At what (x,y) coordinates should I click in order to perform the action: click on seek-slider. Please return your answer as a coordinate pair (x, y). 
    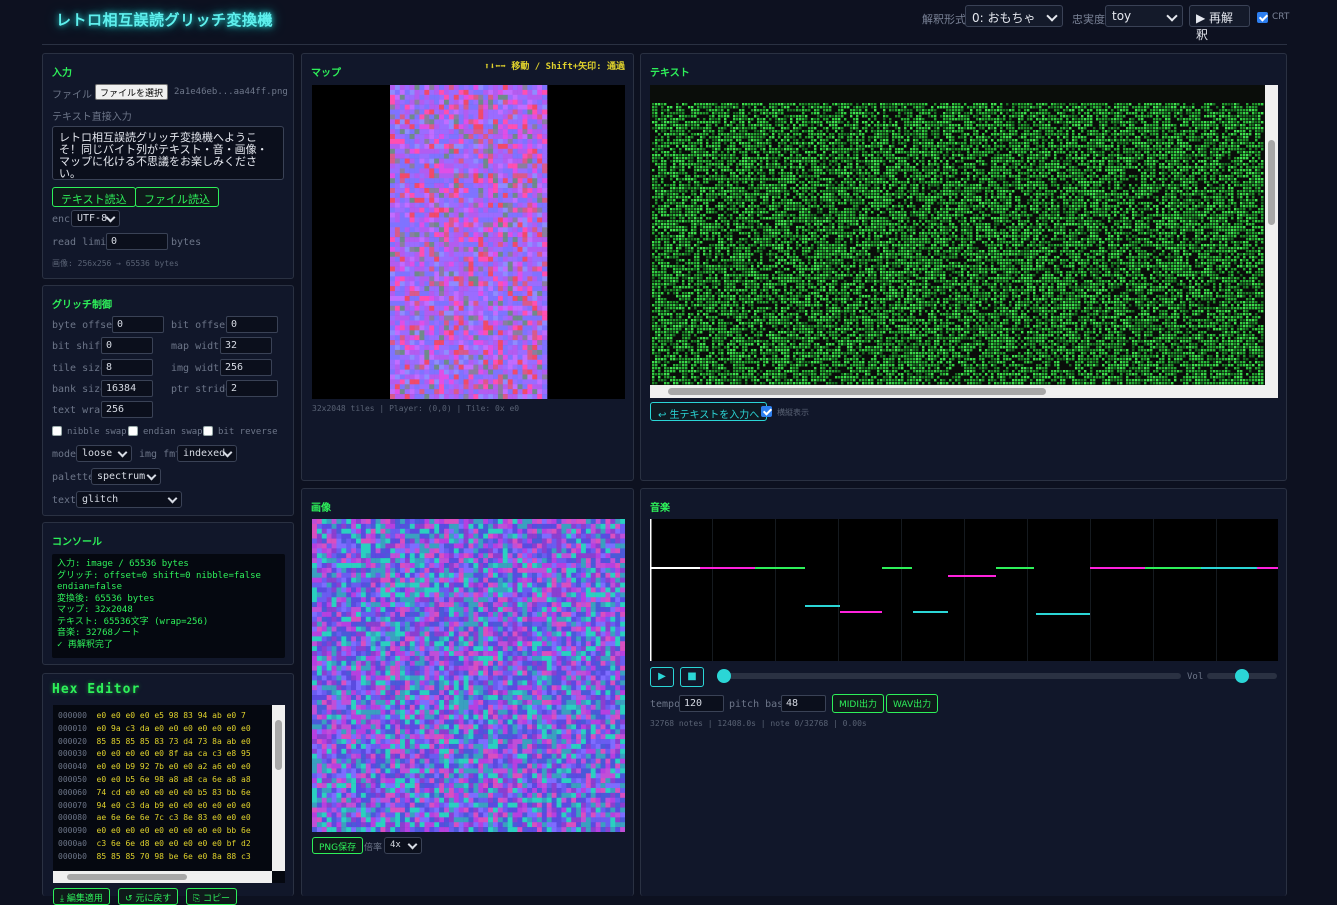
    Looking at the image, I should click on (949, 676).